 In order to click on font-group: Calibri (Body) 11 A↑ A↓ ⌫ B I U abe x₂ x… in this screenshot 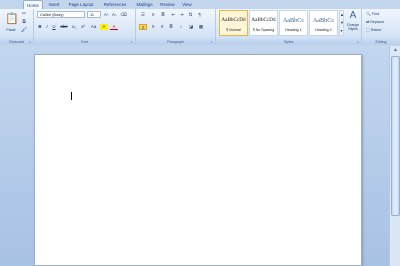, I will do `click(85, 27)`.